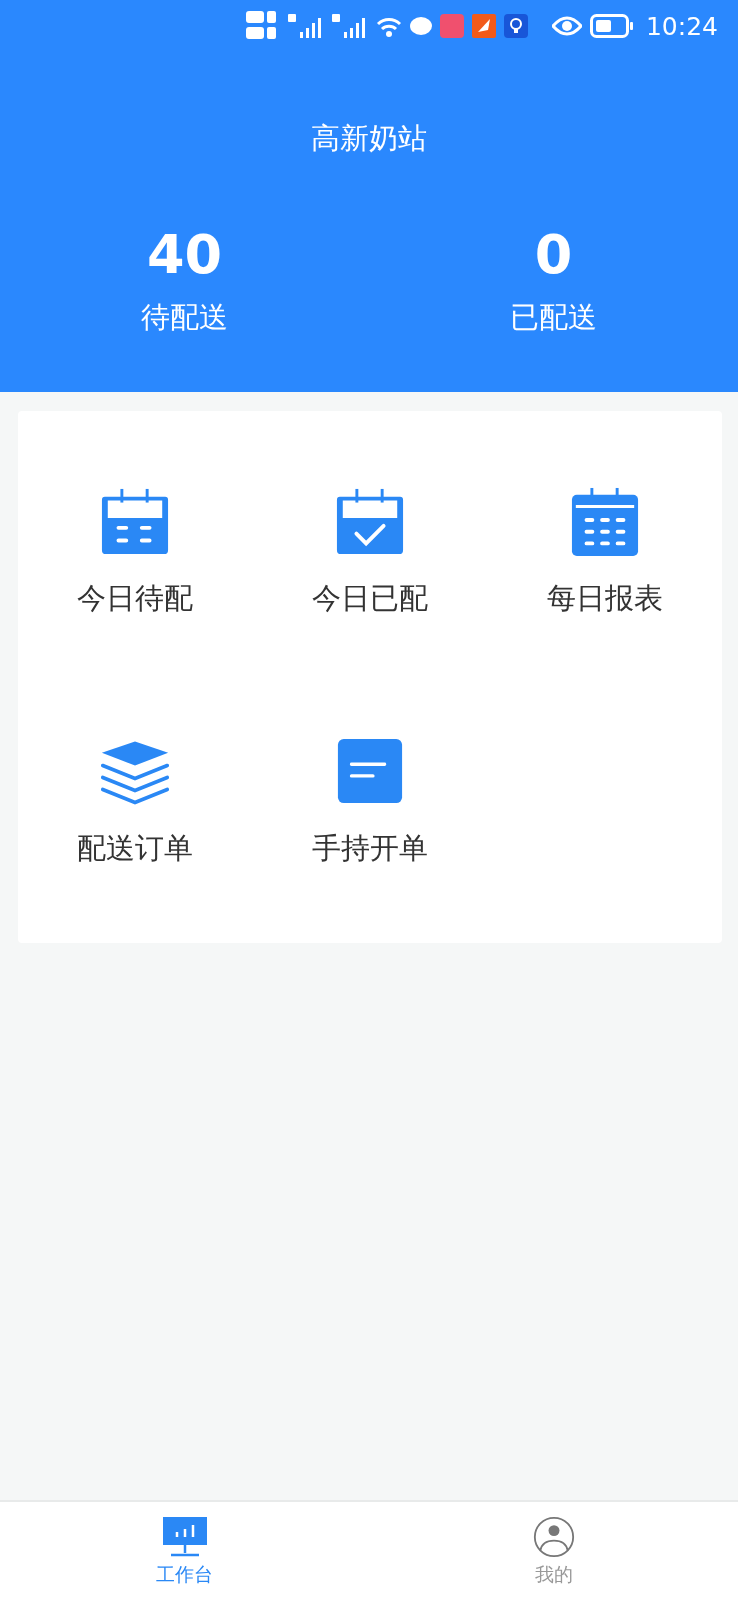  Describe the element at coordinates (370, 786) in the screenshot. I see `shortcut-item: 手持开单` at that location.